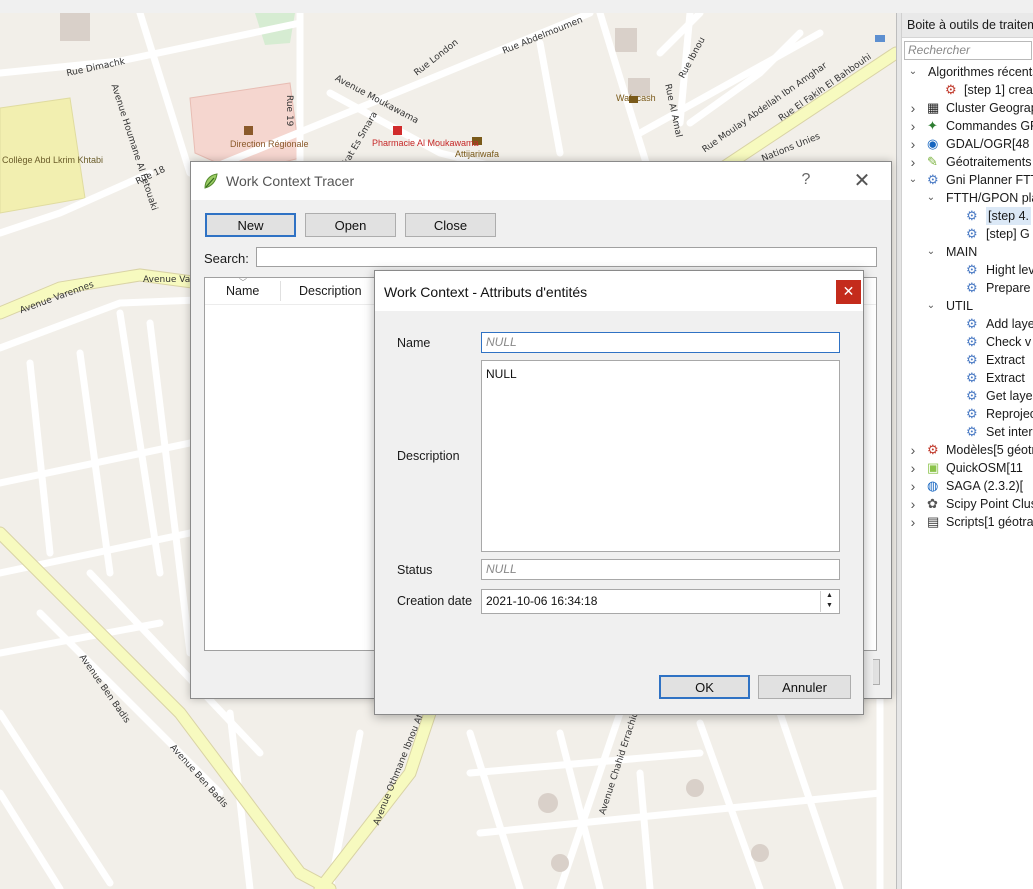 This screenshot has width=1033, height=889. Describe the element at coordinates (989, 108) in the screenshot. I see `toolbox-tree-item-label: Cluster Geographic` at that location.